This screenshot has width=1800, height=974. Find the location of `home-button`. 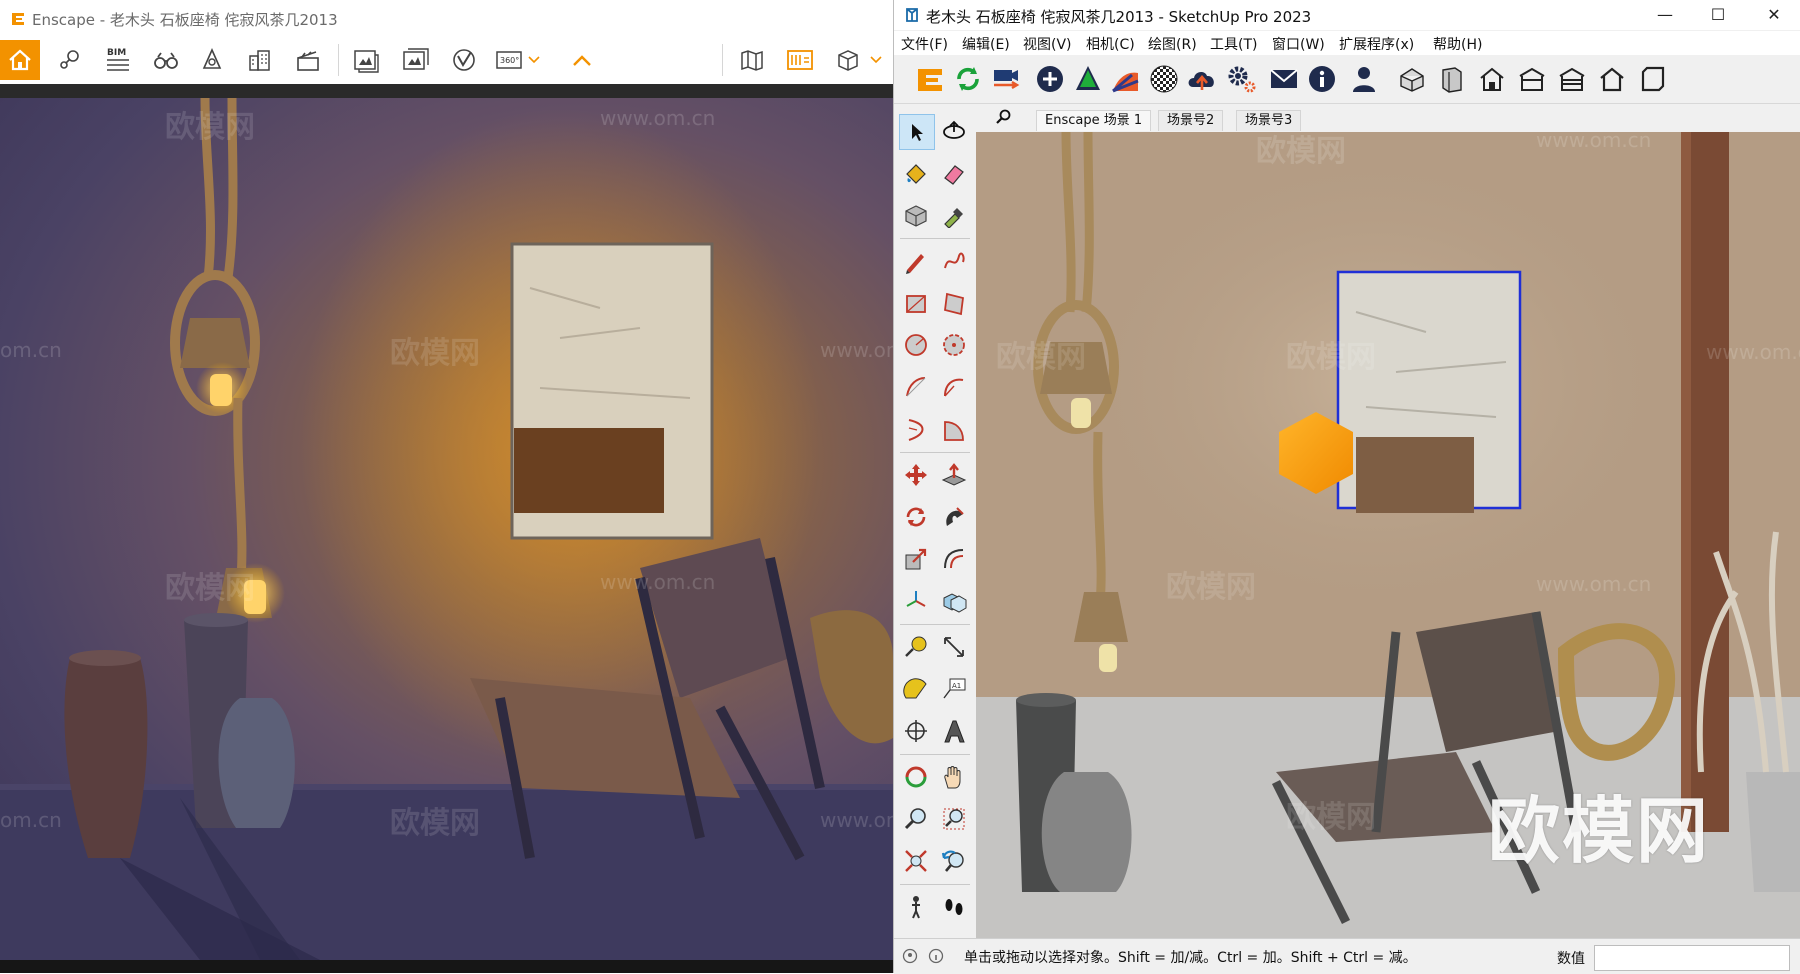

home-button is located at coordinates (20, 60).